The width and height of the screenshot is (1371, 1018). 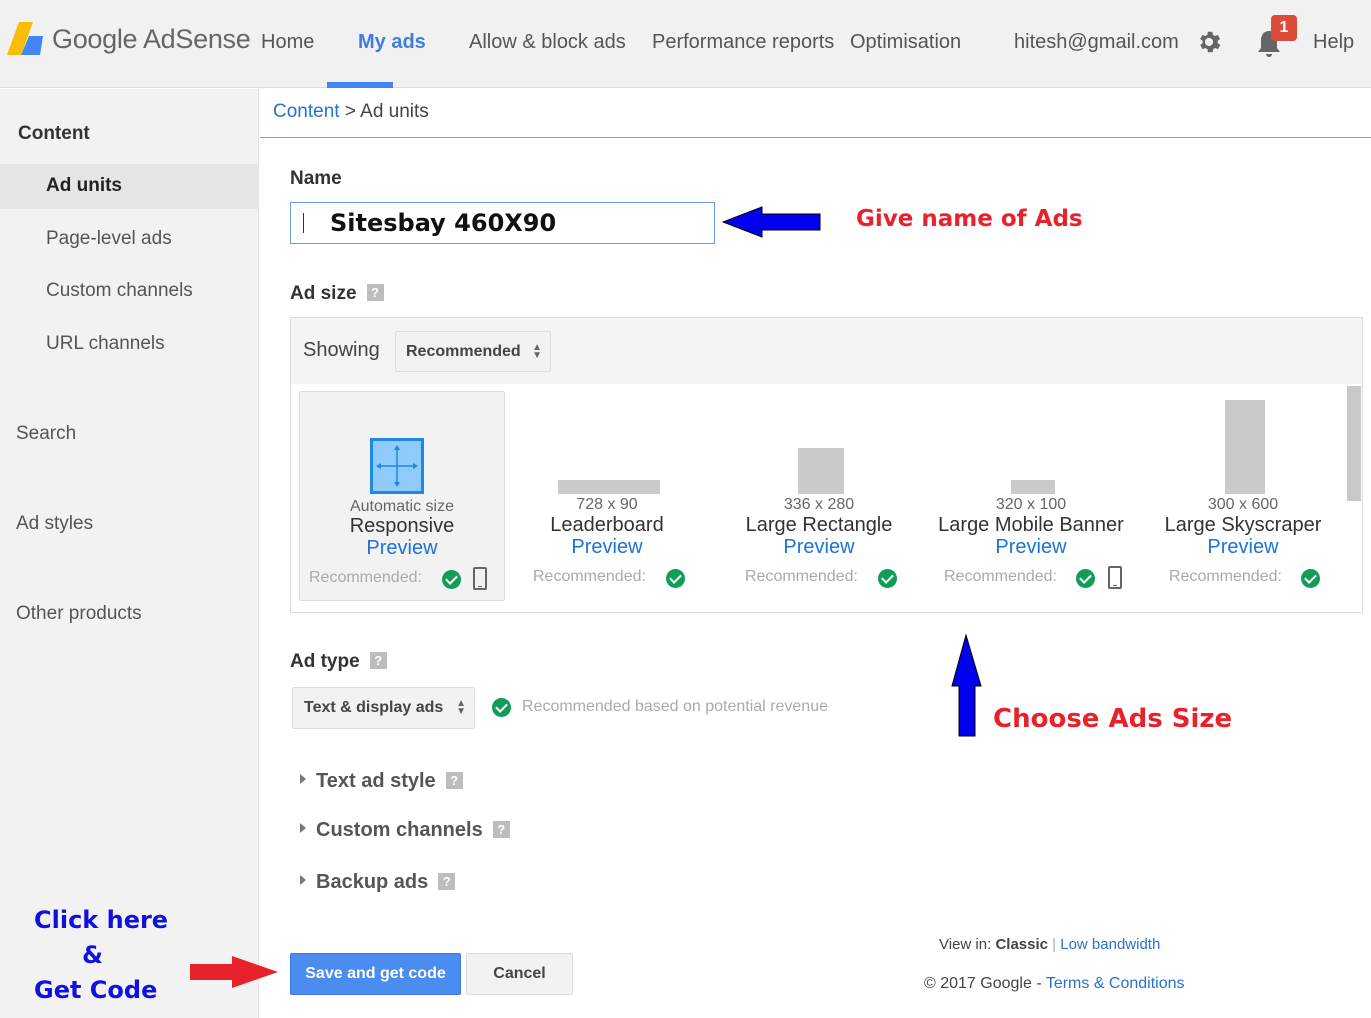 What do you see at coordinates (306, 111) in the screenshot?
I see `breadcrumb-content-link: Content` at bounding box center [306, 111].